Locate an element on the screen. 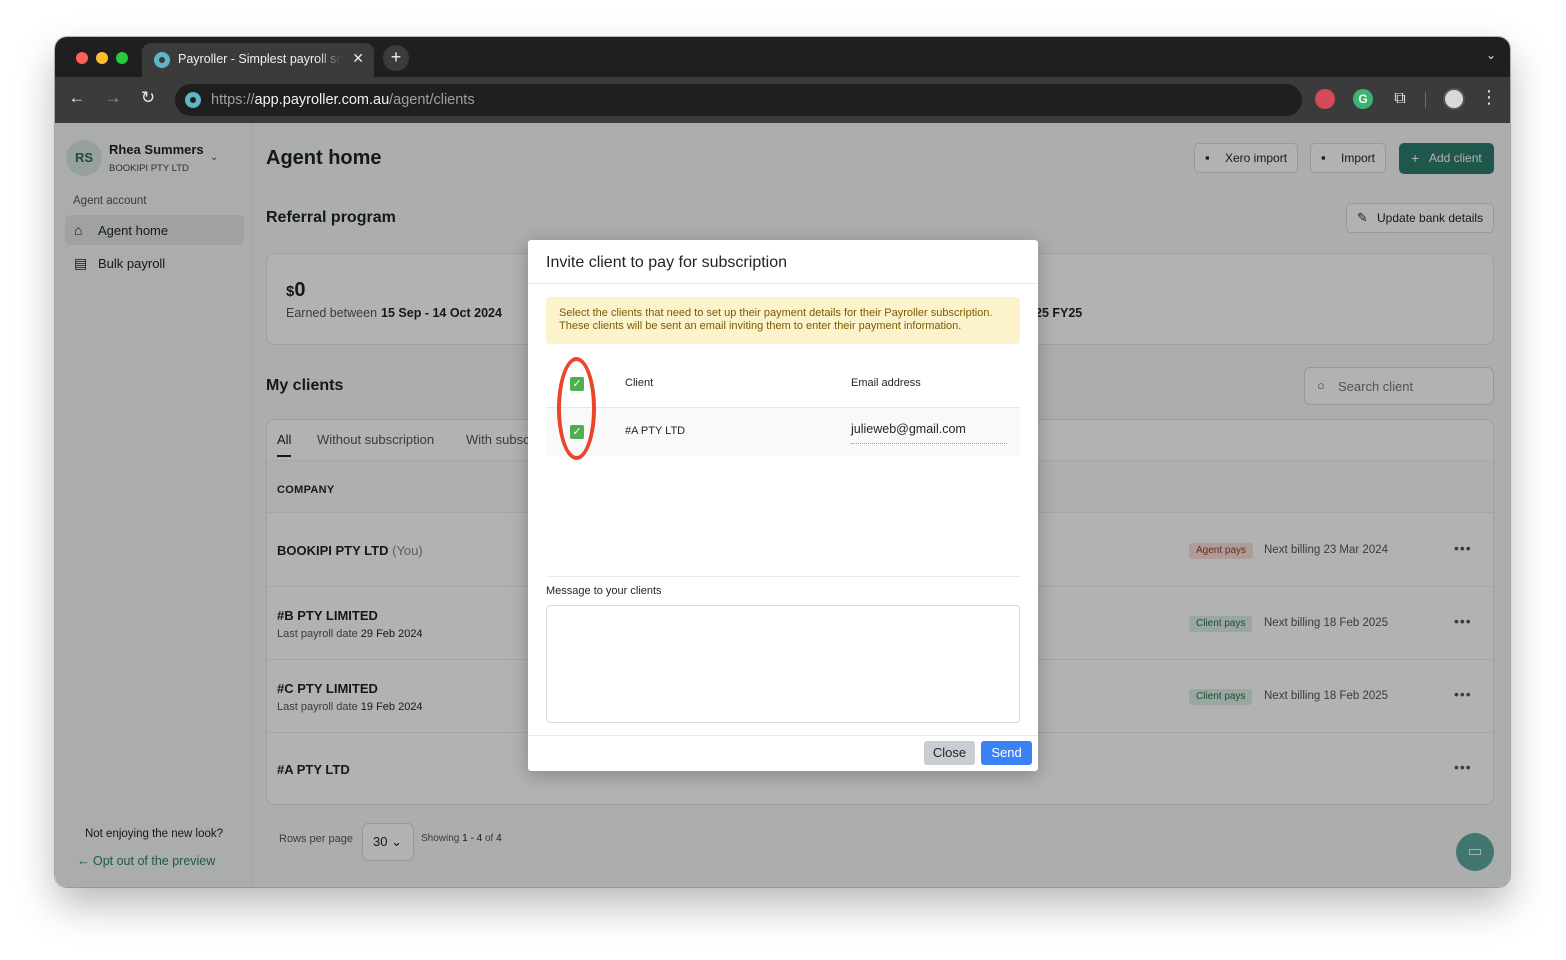 The image size is (1566, 960). tab-bar: Payroller - Simplest payroll so ✕ + ⌄ is located at coordinates (782, 57).